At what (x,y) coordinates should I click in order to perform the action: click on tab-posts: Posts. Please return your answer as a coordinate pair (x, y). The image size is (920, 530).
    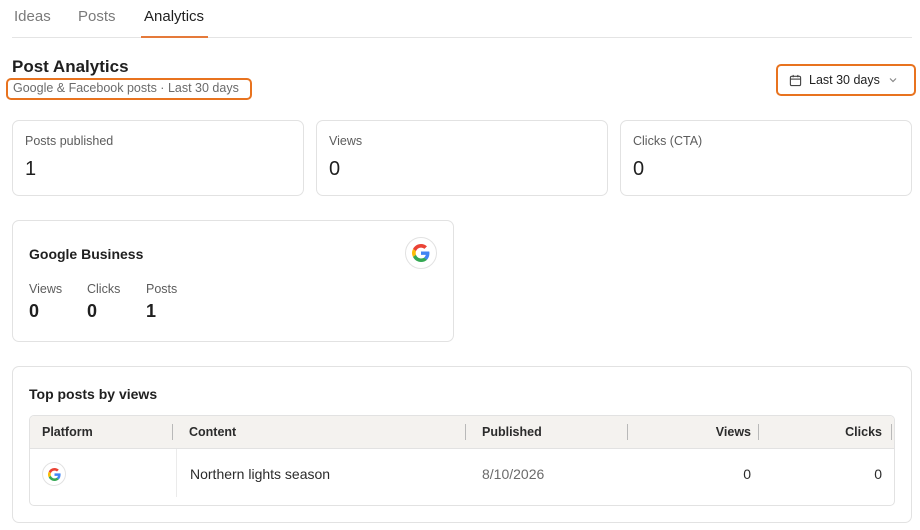
    Looking at the image, I should click on (97, 16).